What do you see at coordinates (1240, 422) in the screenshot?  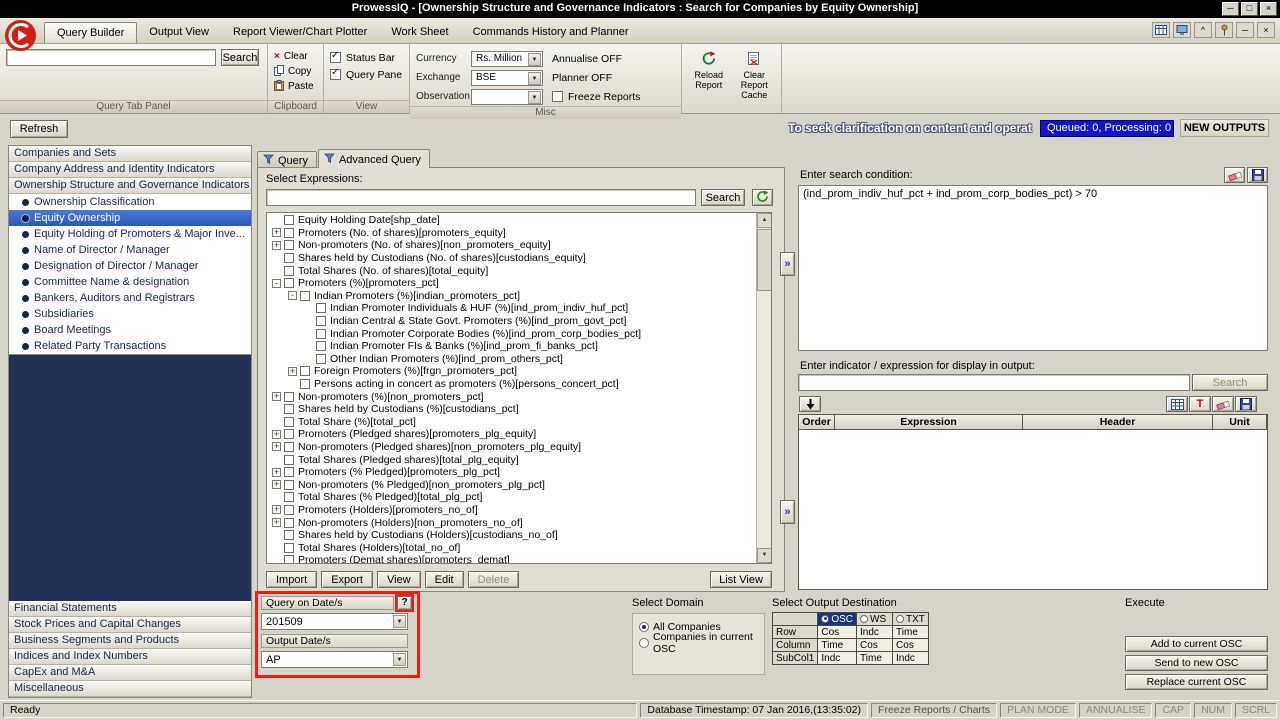 I see `column-header-unit: Unit` at bounding box center [1240, 422].